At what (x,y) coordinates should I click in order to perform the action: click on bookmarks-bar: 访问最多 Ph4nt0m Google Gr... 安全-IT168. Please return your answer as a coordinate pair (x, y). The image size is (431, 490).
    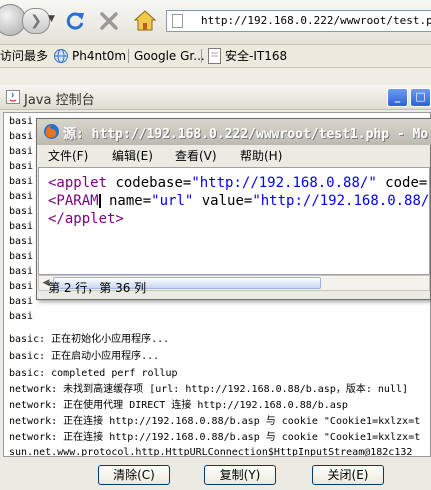
    Looking at the image, I should click on (215, 56).